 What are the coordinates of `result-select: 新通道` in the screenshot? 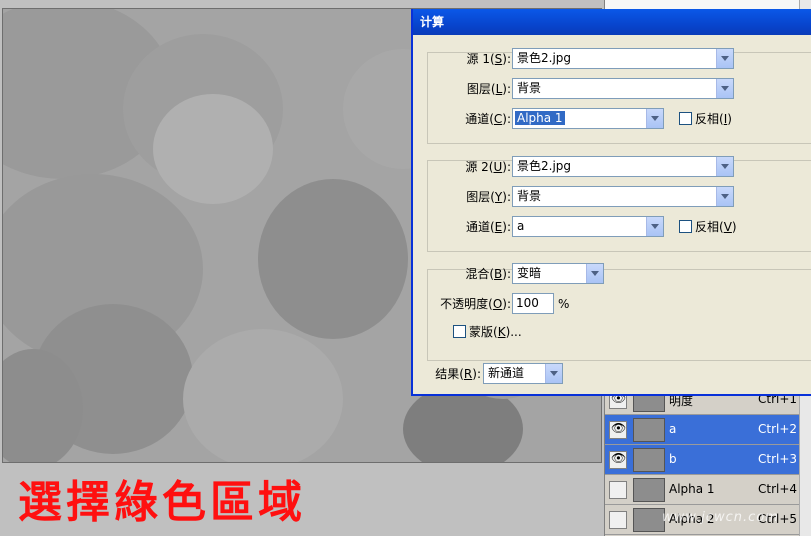 It's located at (523, 373).